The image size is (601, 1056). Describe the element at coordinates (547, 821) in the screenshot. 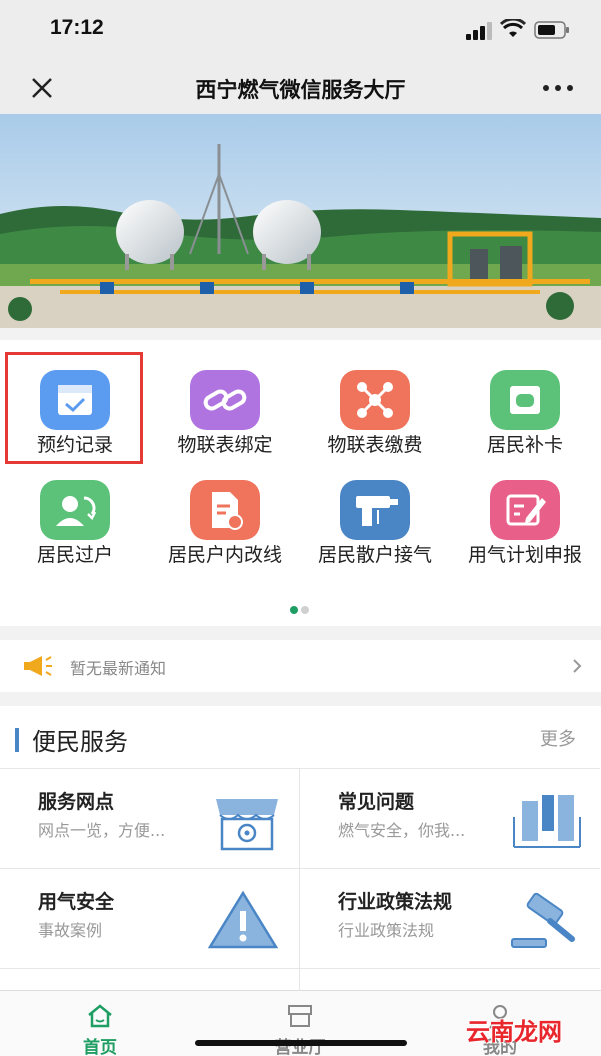

I see `faq-panels-icon` at that location.